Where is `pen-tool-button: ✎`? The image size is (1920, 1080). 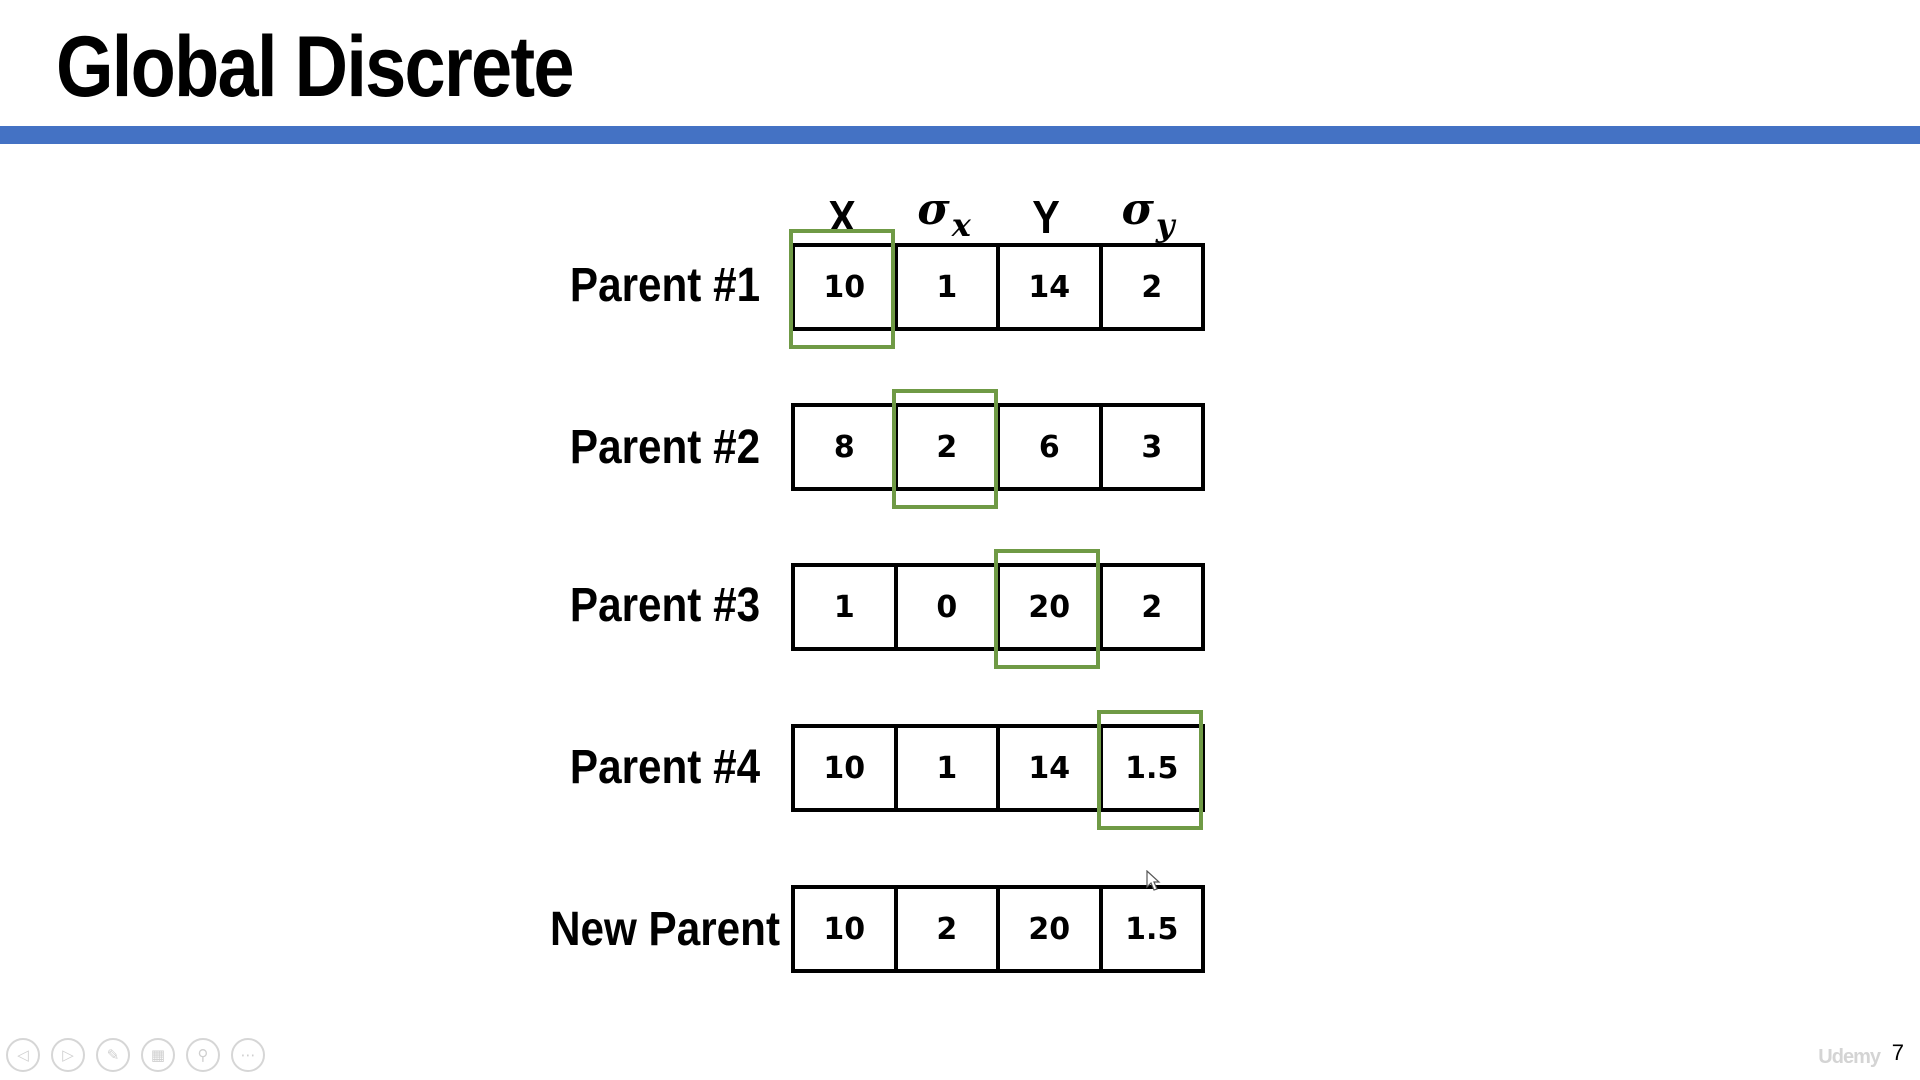
pen-tool-button: ✎ is located at coordinates (113, 1055).